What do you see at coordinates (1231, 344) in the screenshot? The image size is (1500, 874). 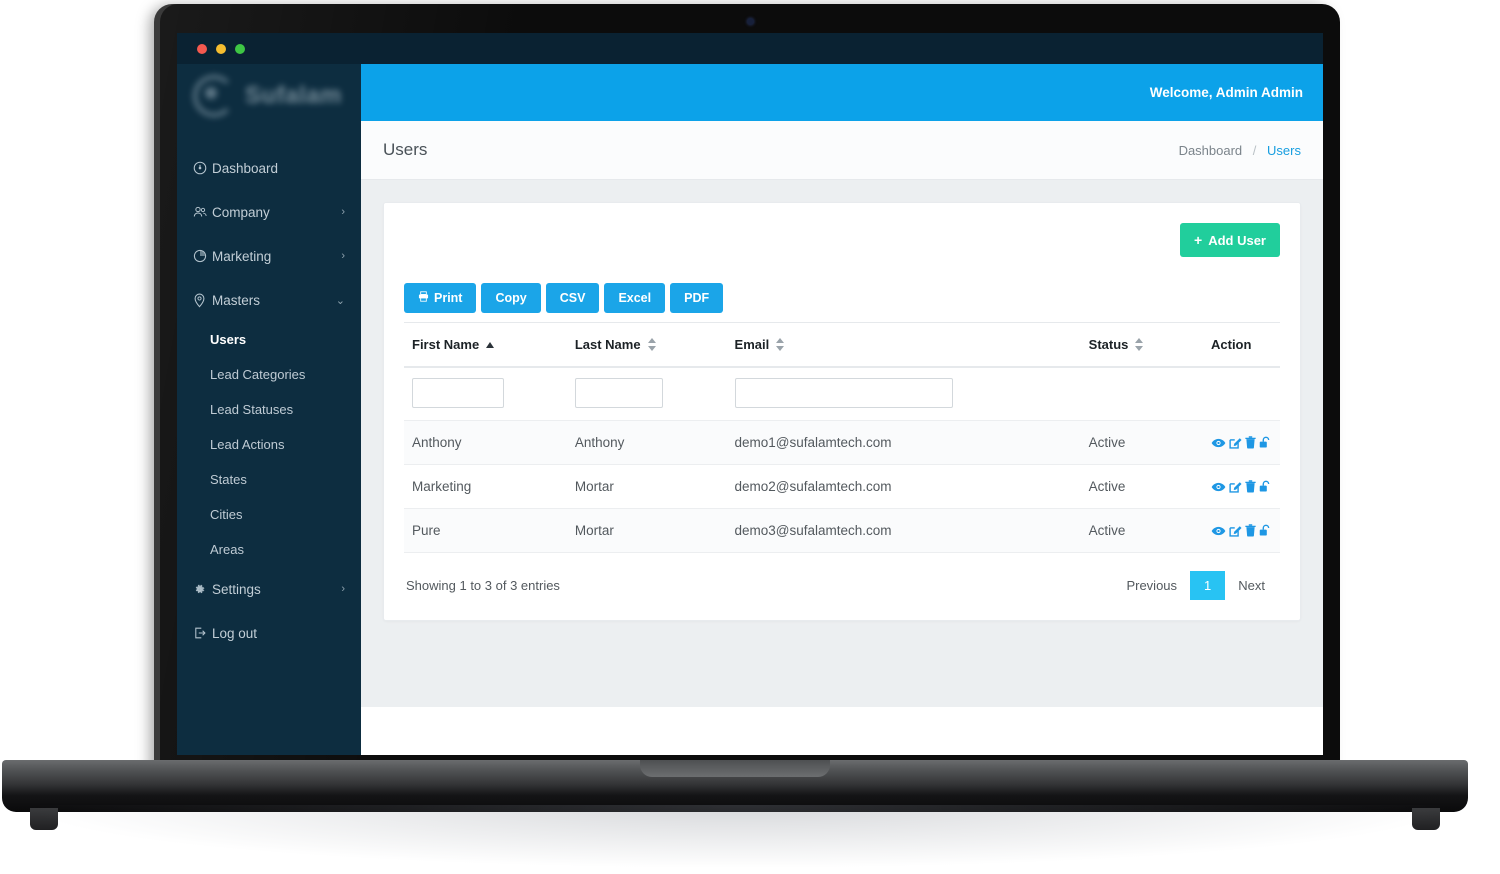 I see `column-label: Action` at bounding box center [1231, 344].